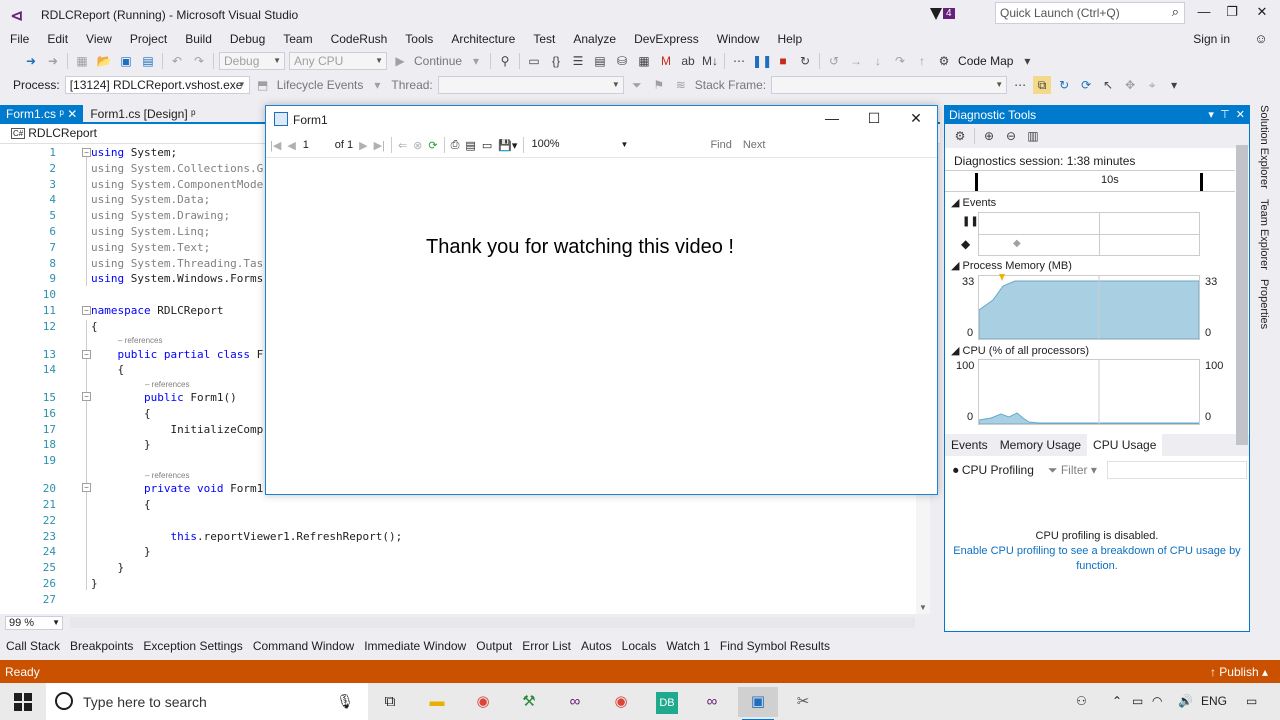  What do you see at coordinates (23, 702) in the screenshot?
I see `start-button` at bounding box center [23, 702].